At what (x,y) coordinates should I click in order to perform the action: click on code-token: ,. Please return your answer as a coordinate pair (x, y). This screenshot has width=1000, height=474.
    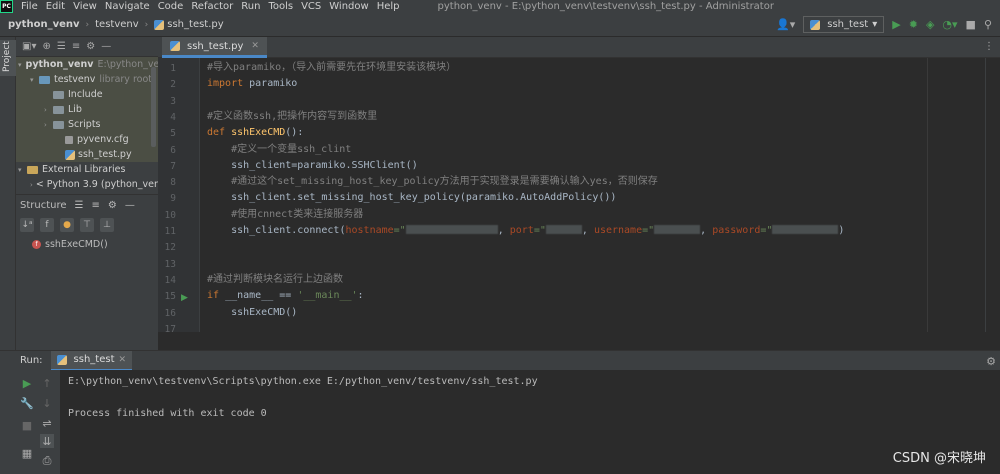
    Looking at the image, I should click on (706, 230).